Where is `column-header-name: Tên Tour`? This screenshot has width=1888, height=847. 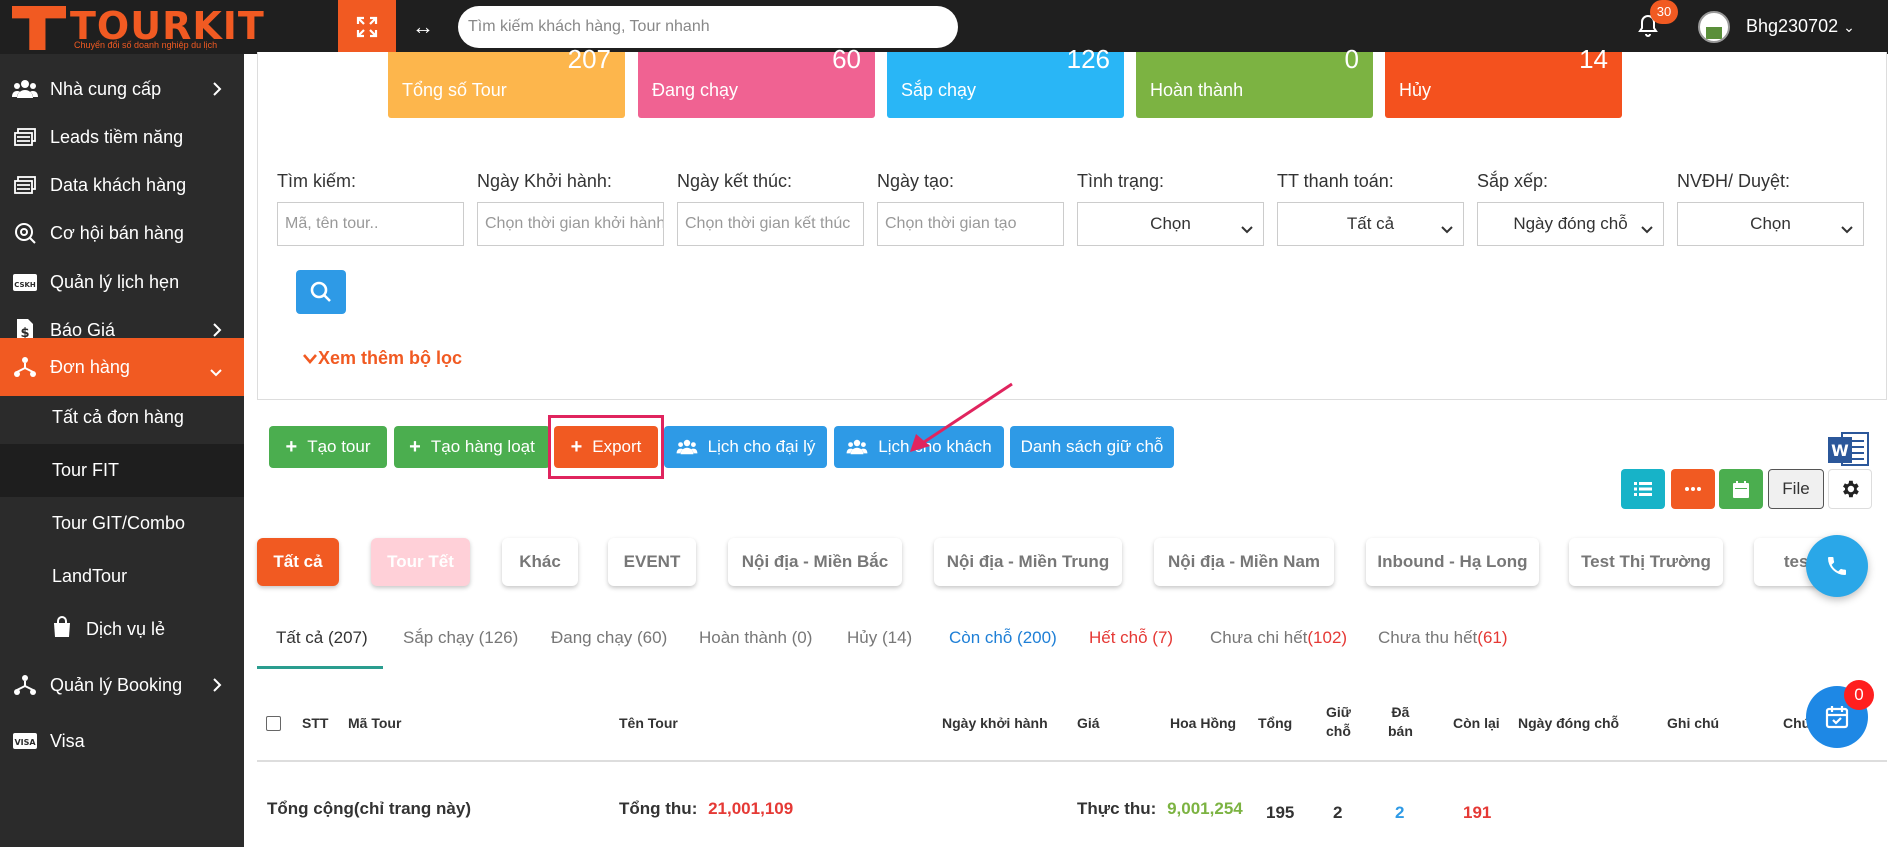 column-header-name: Tên Tour is located at coordinates (648, 723).